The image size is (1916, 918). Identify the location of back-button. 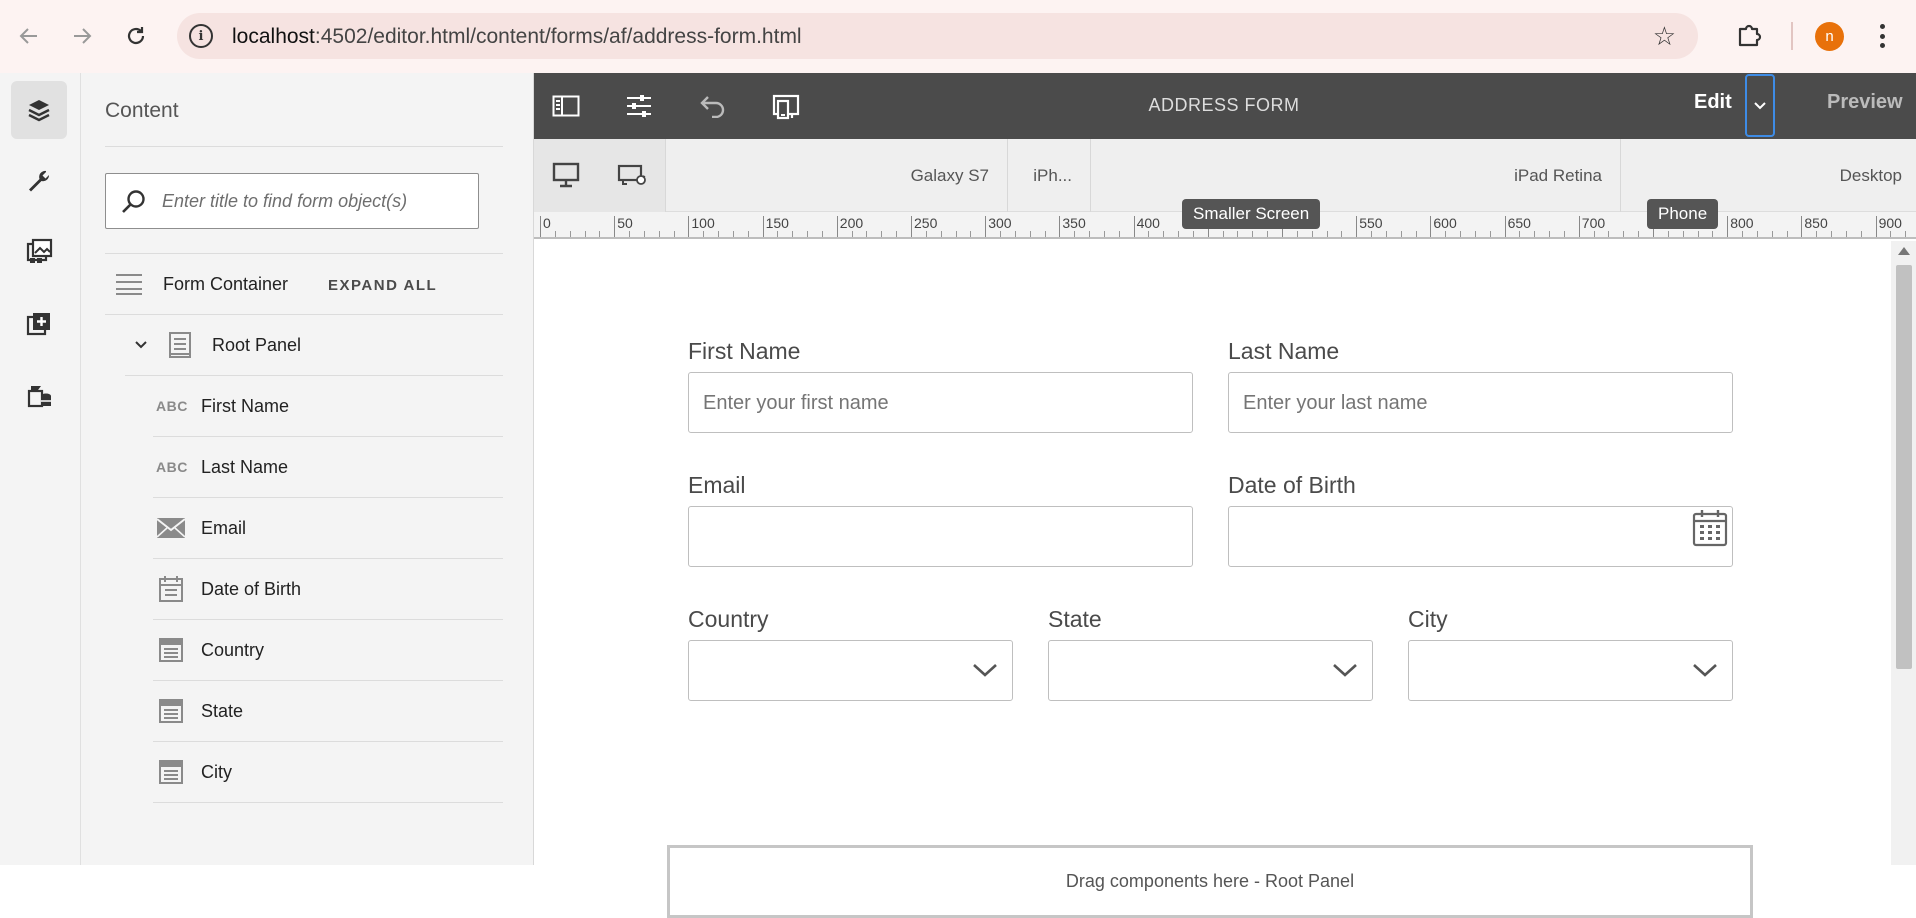
(29, 36).